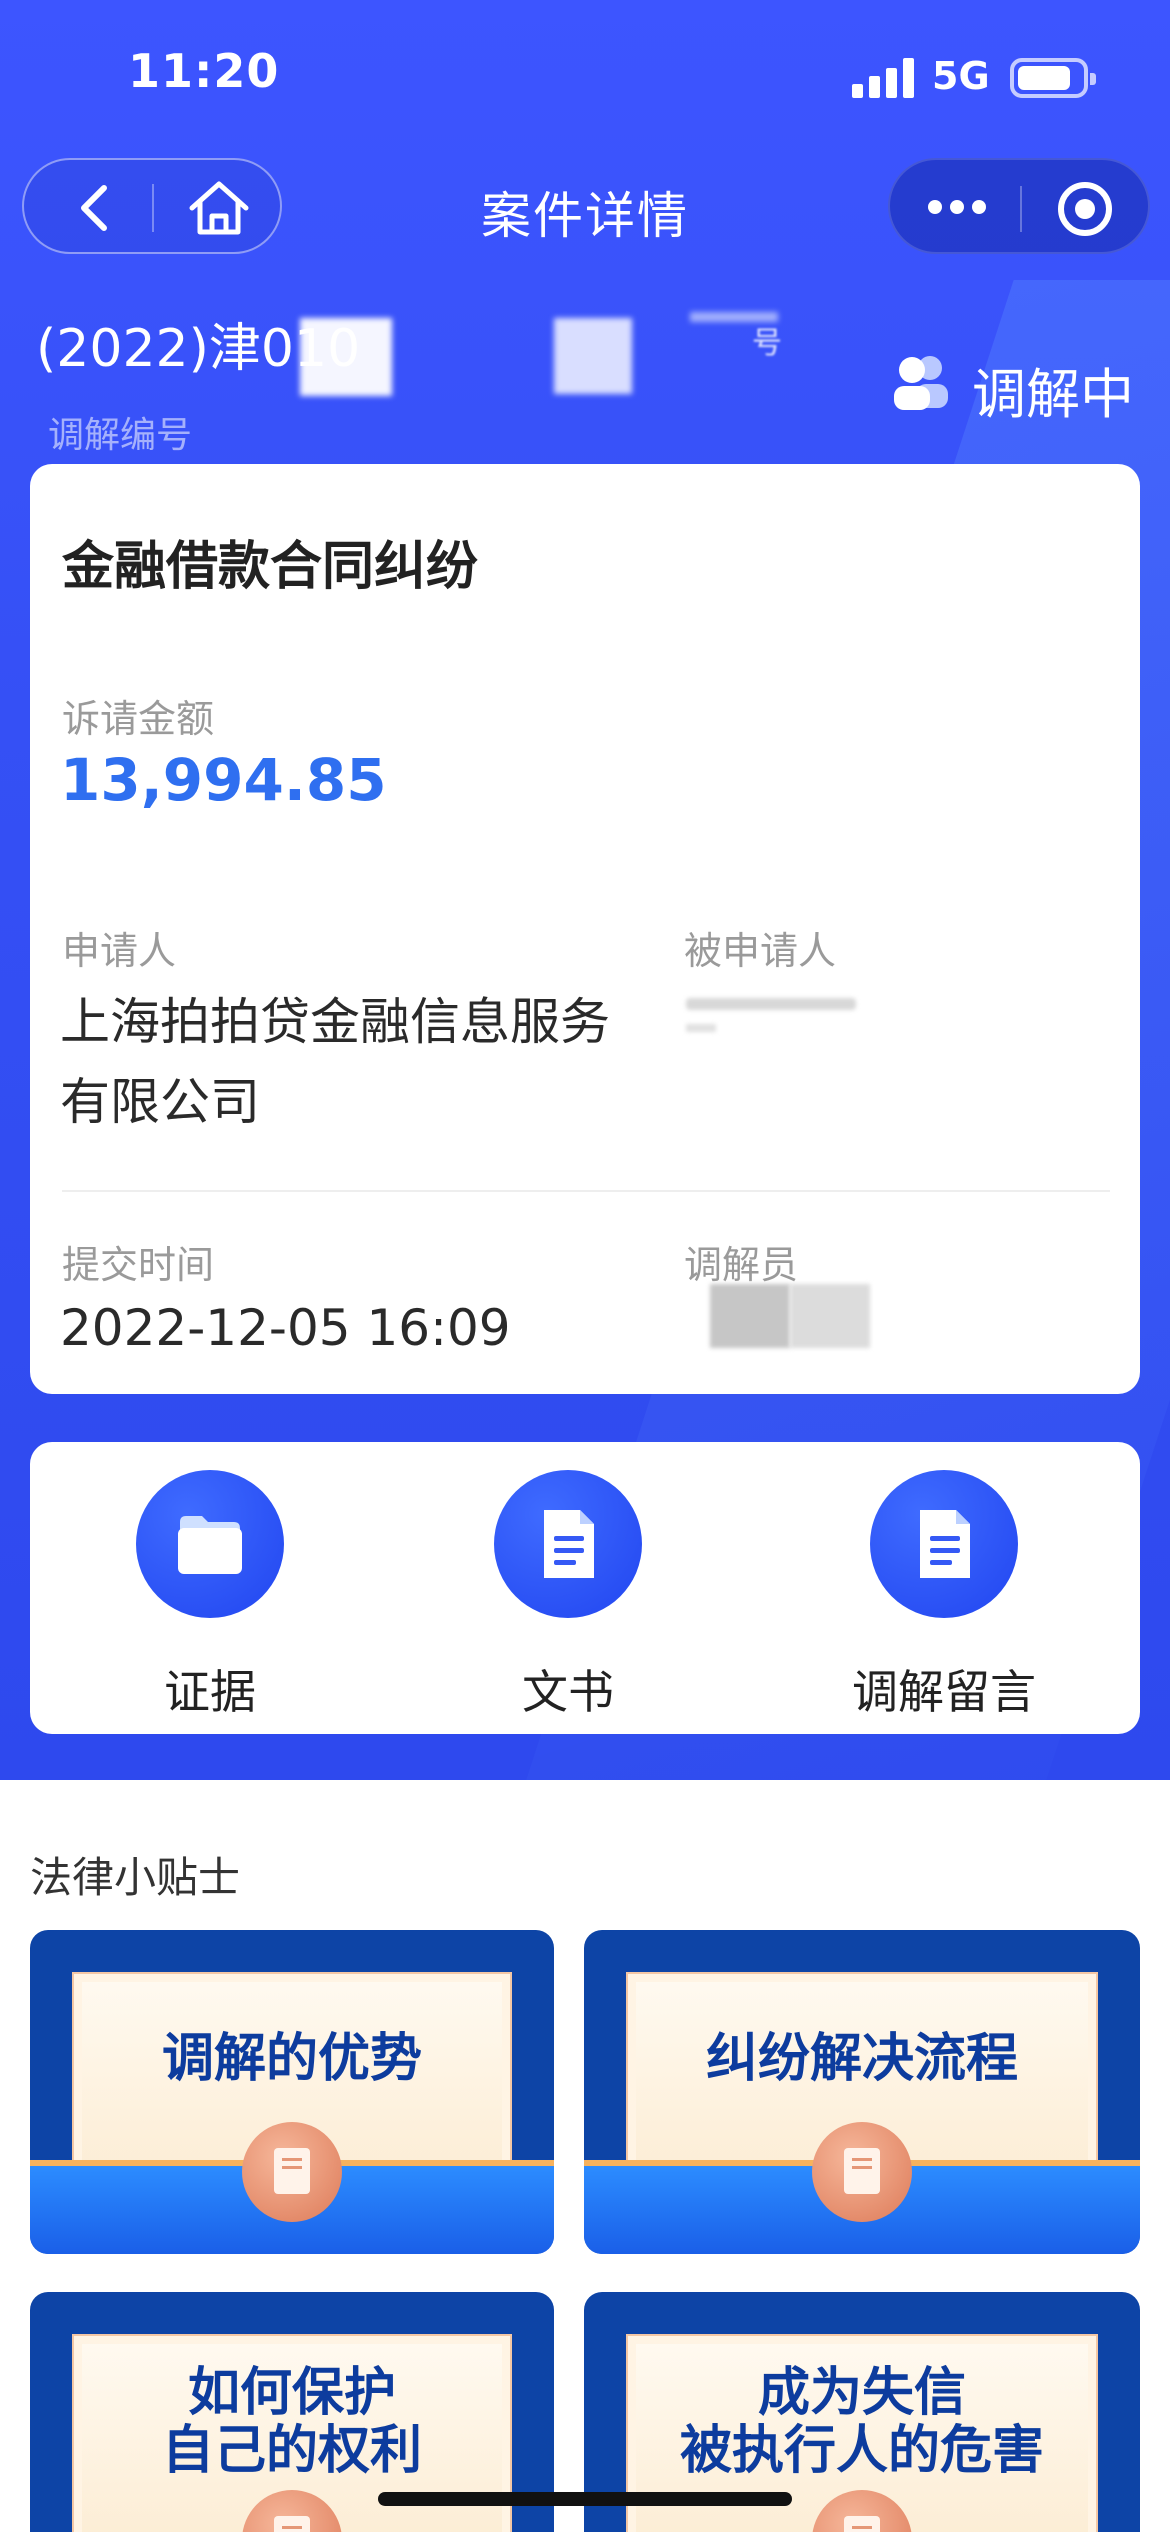  I want to click on action-card: 证据 文书 调解留言, so click(585, 1588).